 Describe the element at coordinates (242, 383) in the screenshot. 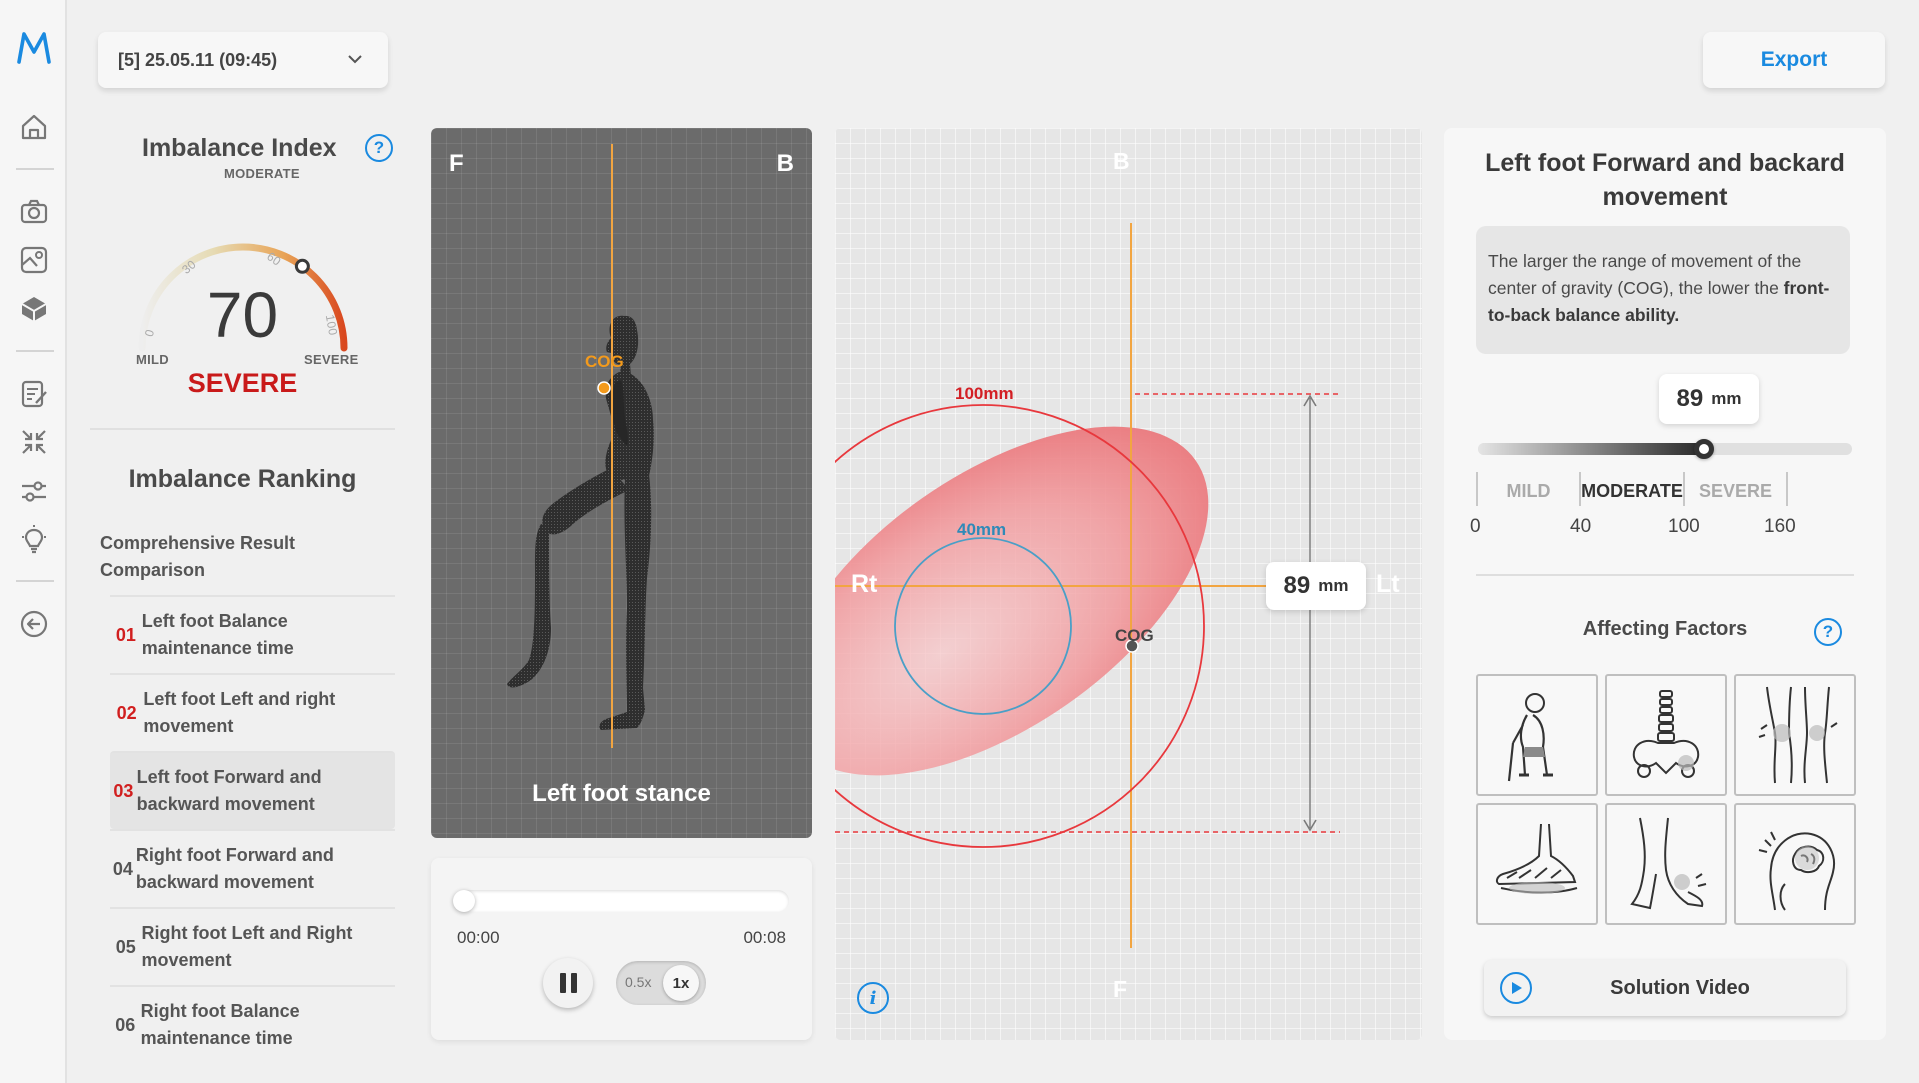

I see `imbalance-level: SEVERE` at that location.